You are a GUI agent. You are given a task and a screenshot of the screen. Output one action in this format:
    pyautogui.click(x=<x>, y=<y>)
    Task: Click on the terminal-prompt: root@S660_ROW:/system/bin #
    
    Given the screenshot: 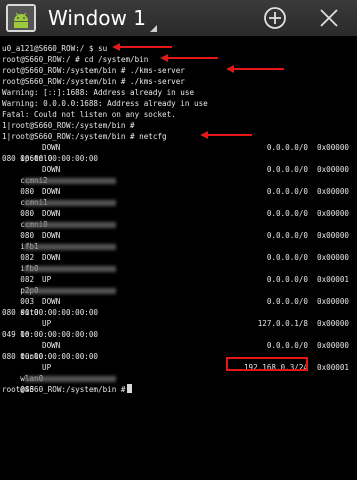 What is the action you would take?
    pyautogui.click(x=67, y=389)
    